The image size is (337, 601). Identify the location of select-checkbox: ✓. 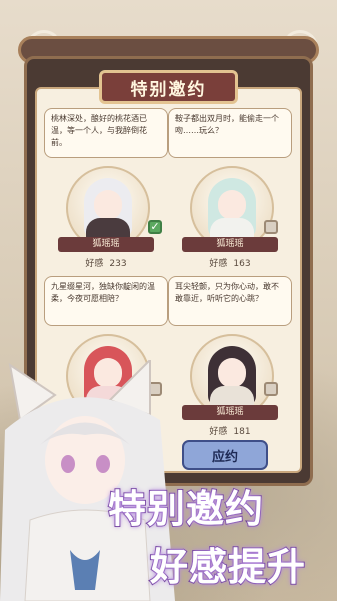
(155, 227).